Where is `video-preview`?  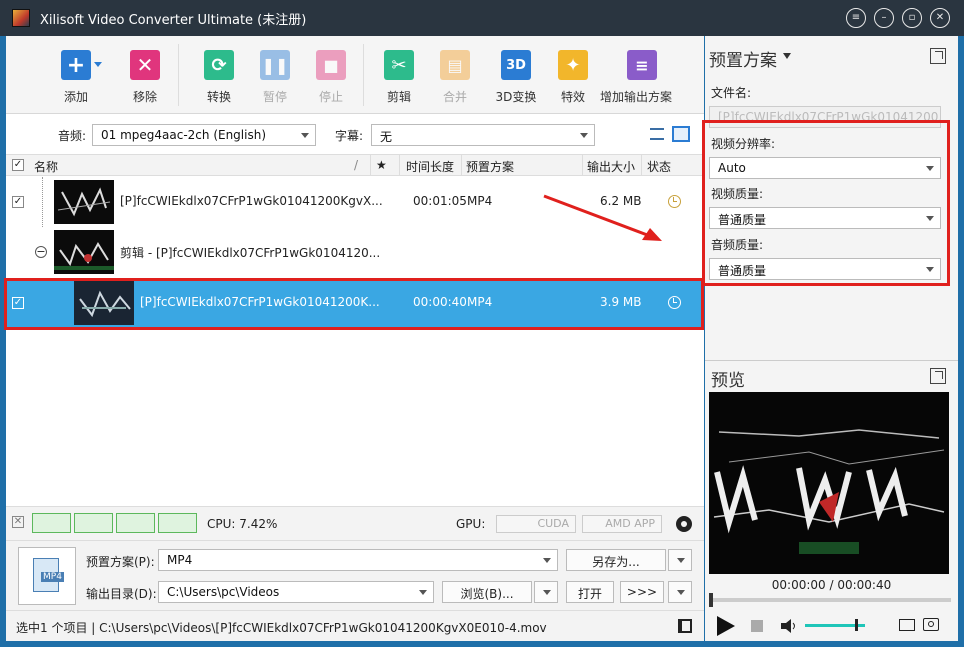 video-preview is located at coordinates (829, 483).